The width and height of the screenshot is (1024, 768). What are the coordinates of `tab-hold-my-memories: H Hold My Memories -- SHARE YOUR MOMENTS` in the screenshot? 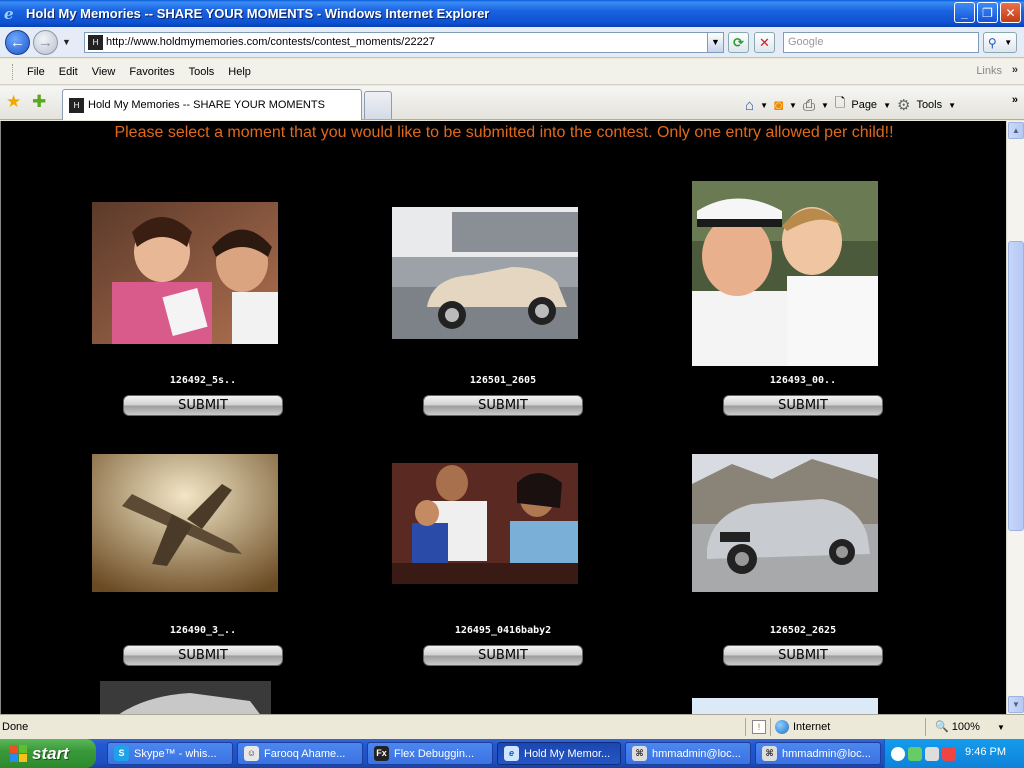 It's located at (212, 104).